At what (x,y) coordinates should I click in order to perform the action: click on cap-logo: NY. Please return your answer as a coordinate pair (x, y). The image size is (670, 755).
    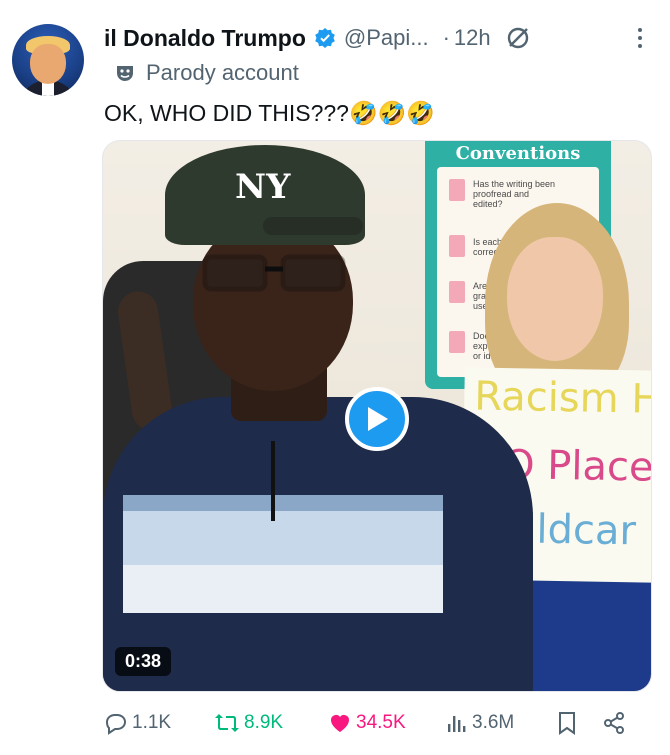
    Looking at the image, I should click on (263, 187).